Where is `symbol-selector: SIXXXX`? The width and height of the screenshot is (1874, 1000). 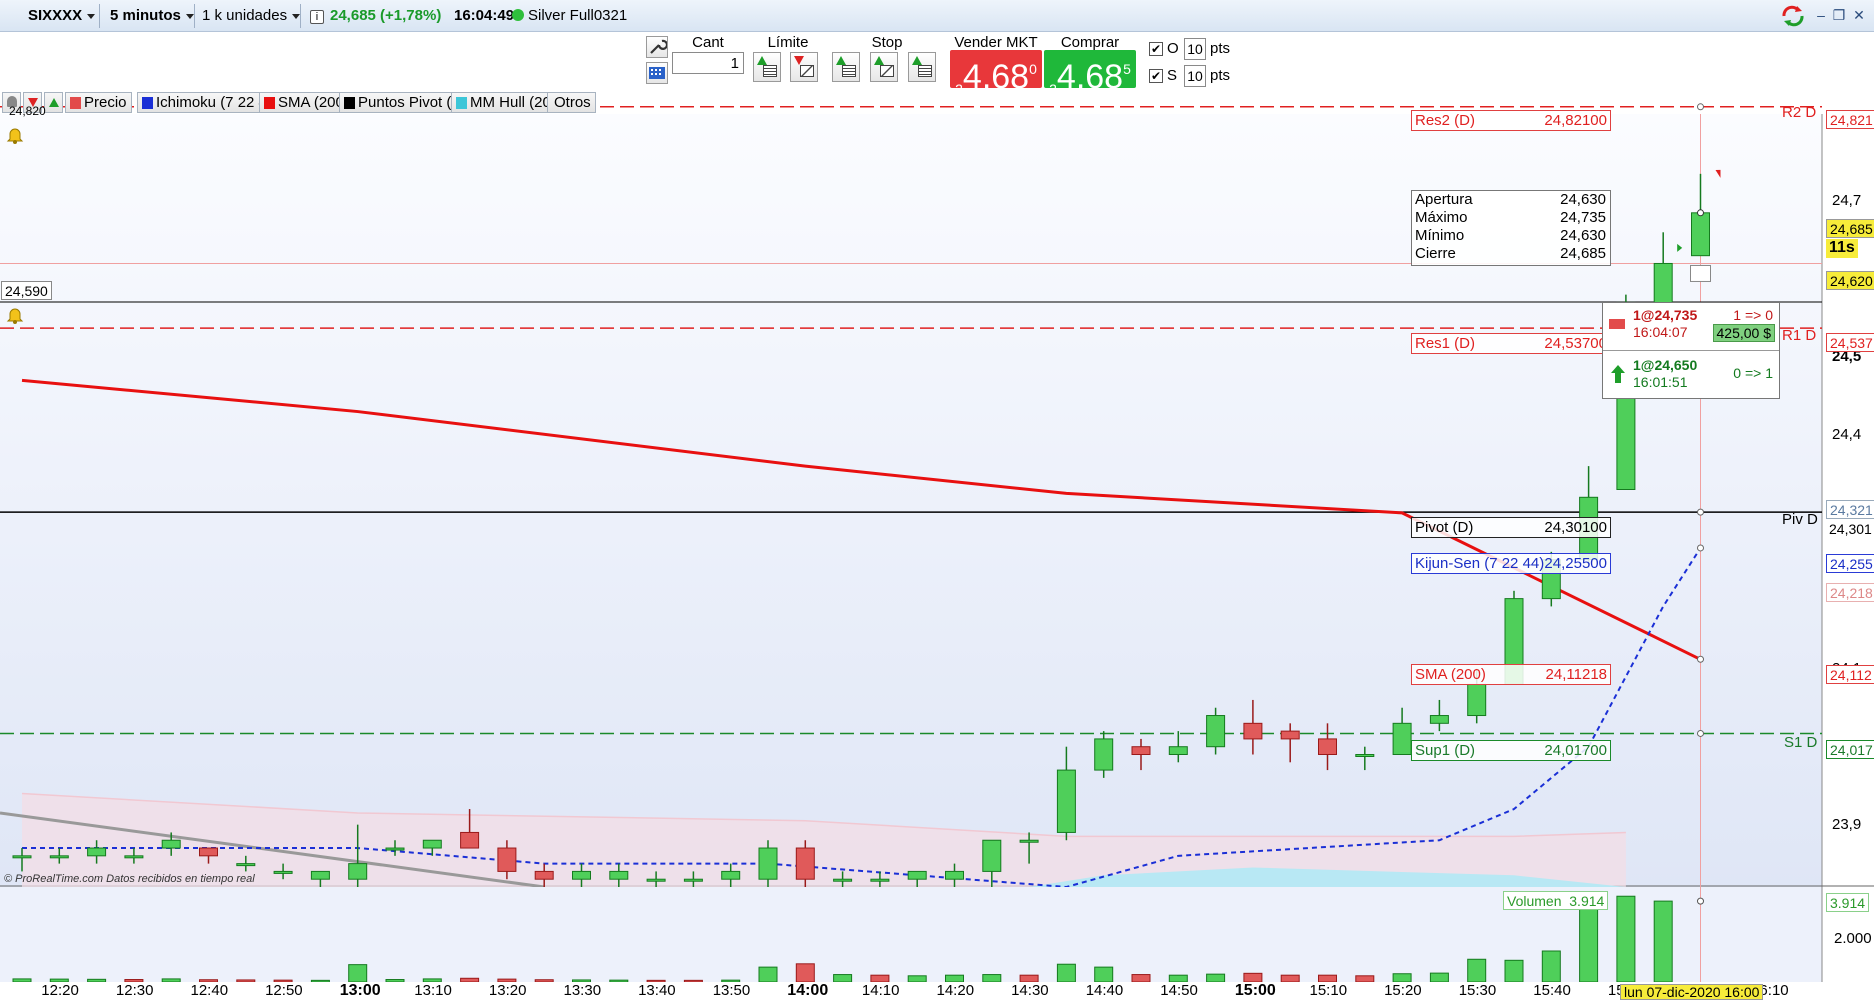
symbol-selector: SIXXXX is located at coordinates (61, 16).